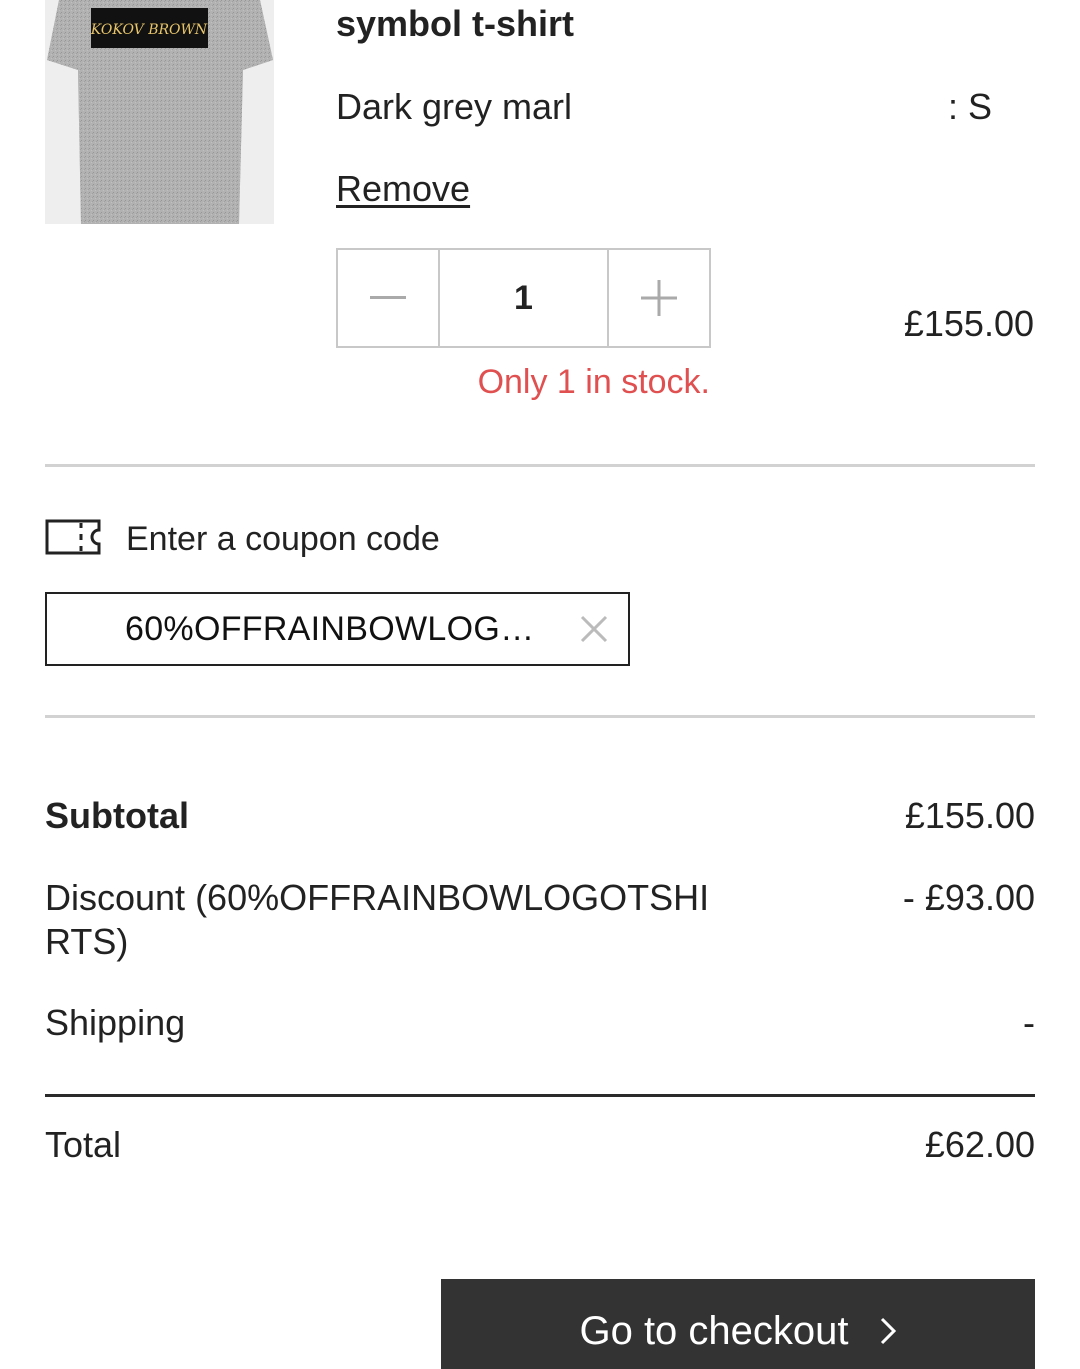  What do you see at coordinates (686, 24) in the screenshot?
I see `product-title: symbol t-shirt` at bounding box center [686, 24].